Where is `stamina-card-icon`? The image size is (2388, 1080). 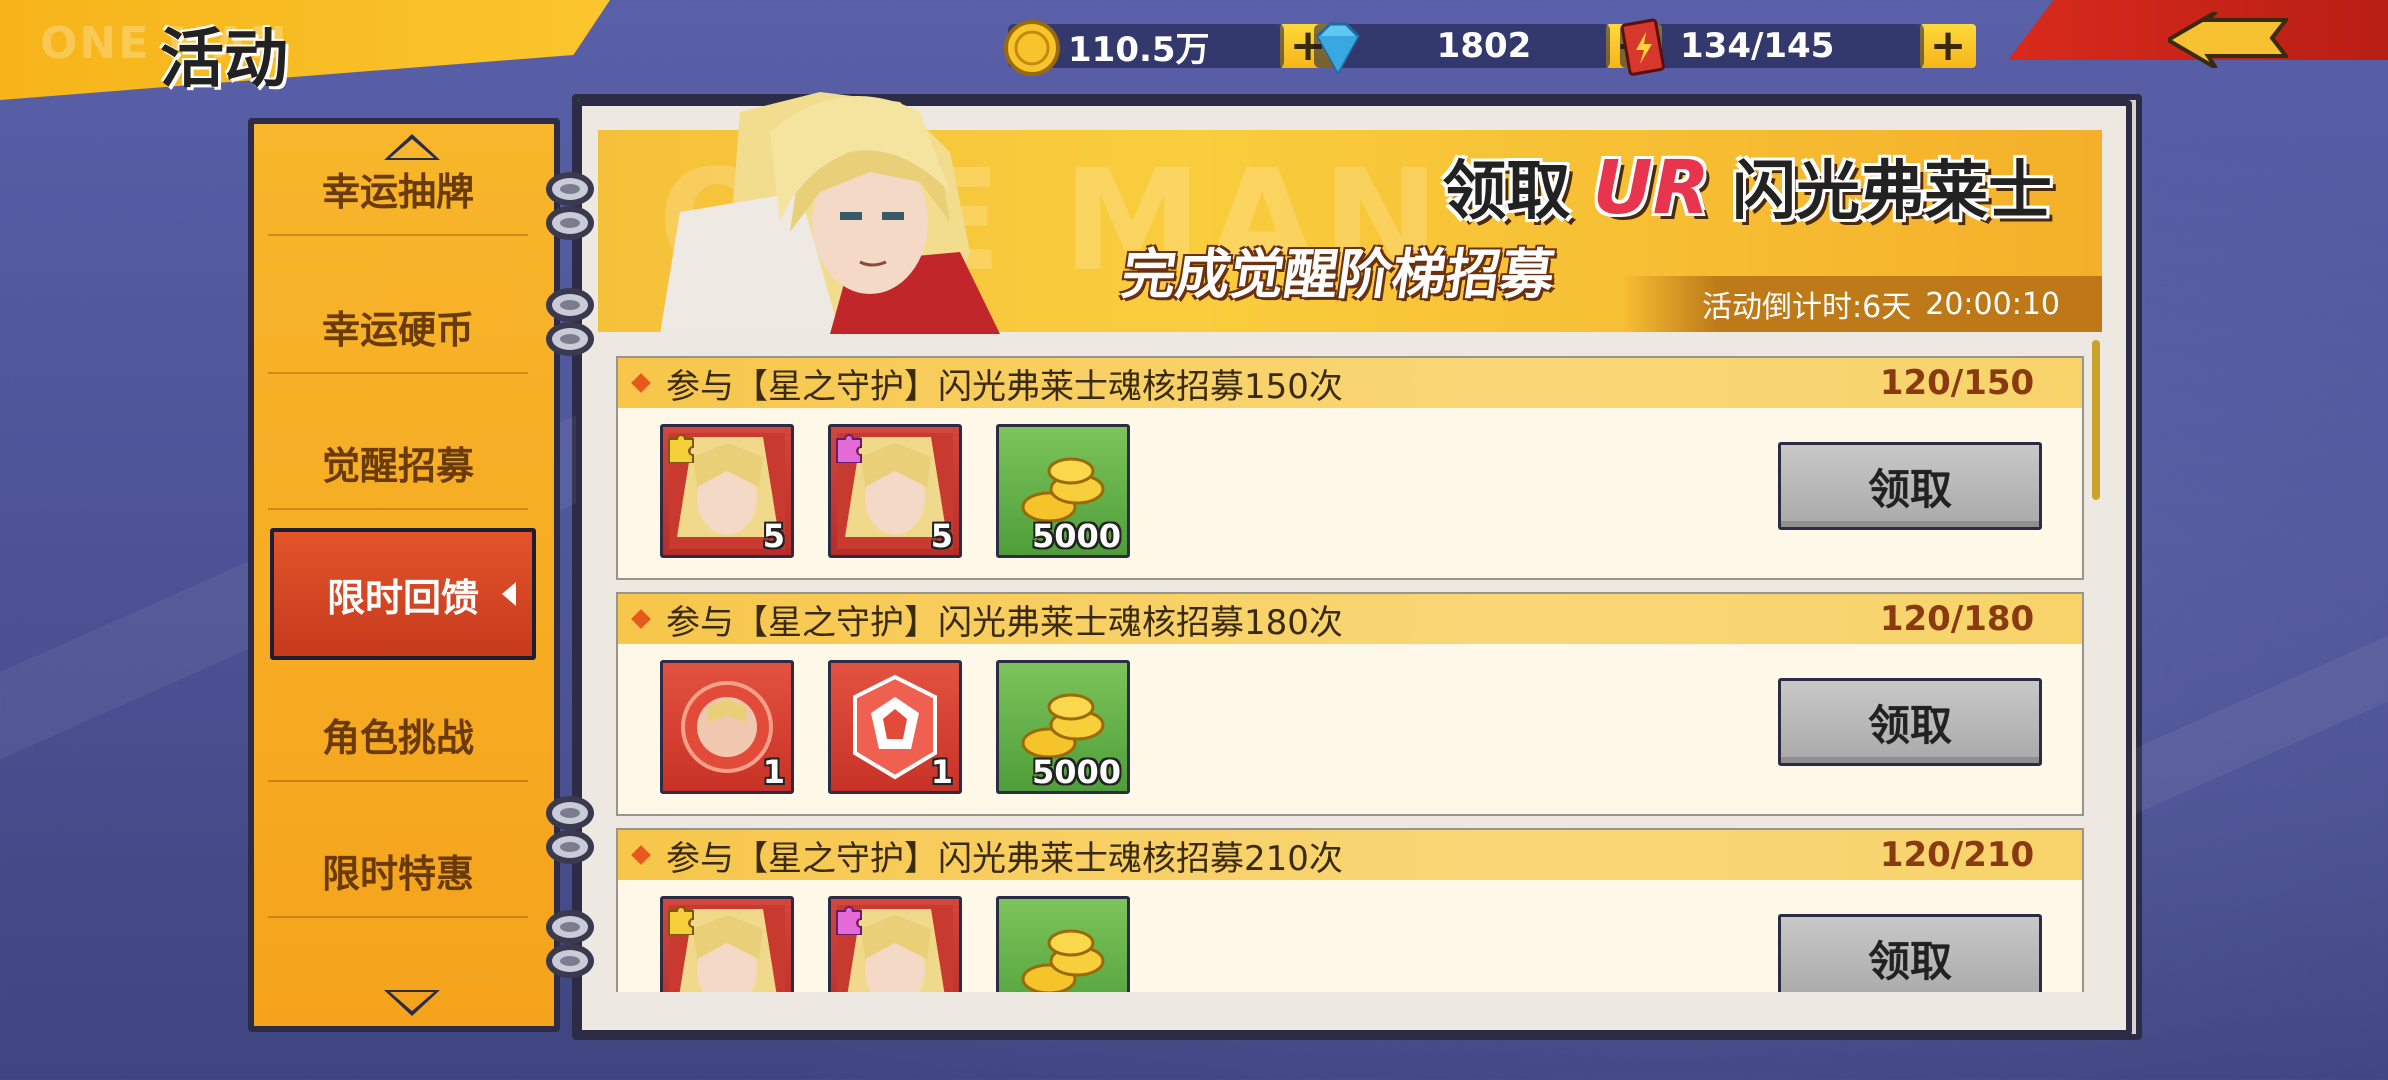 stamina-card-icon is located at coordinates (1642, 47).